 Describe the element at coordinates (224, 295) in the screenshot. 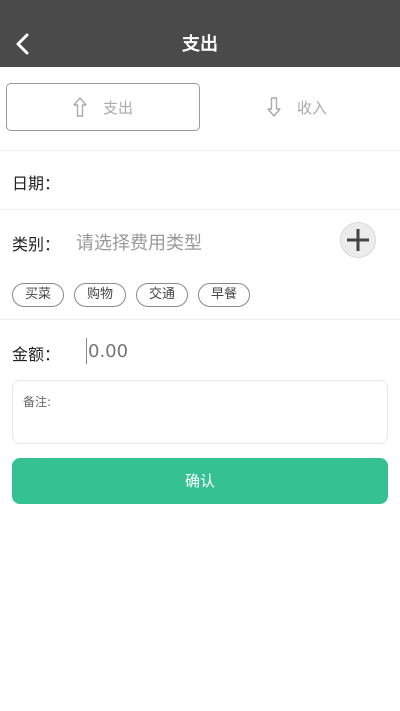

I see `category-chip: 早餐` at that location.